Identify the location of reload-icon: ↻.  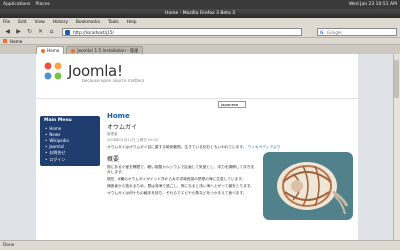
(29, 31).